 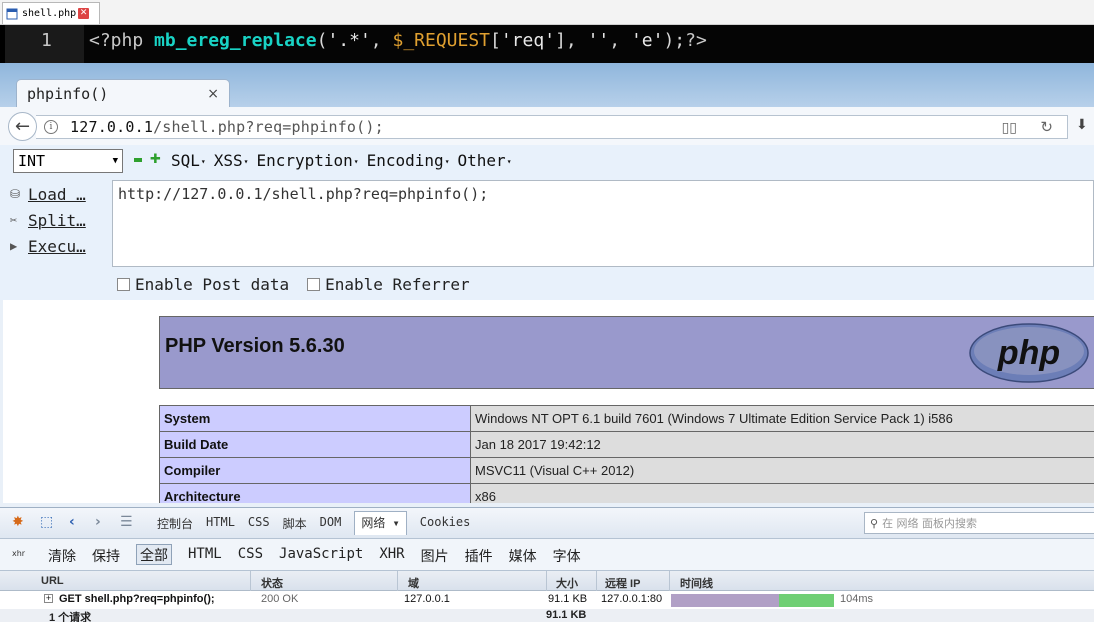 What do you see at coordinates (445, 525) in the screenshot?
I see `tab-cookies: Cookies` at bounding box center [445, 525].